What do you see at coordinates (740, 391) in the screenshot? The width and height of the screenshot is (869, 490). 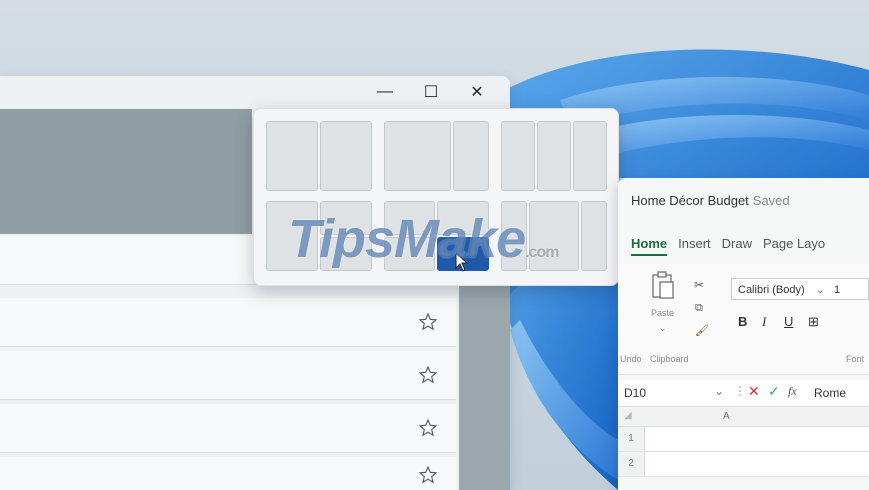 I see `more-icon: ⋮` at bounding box center [740, 391].